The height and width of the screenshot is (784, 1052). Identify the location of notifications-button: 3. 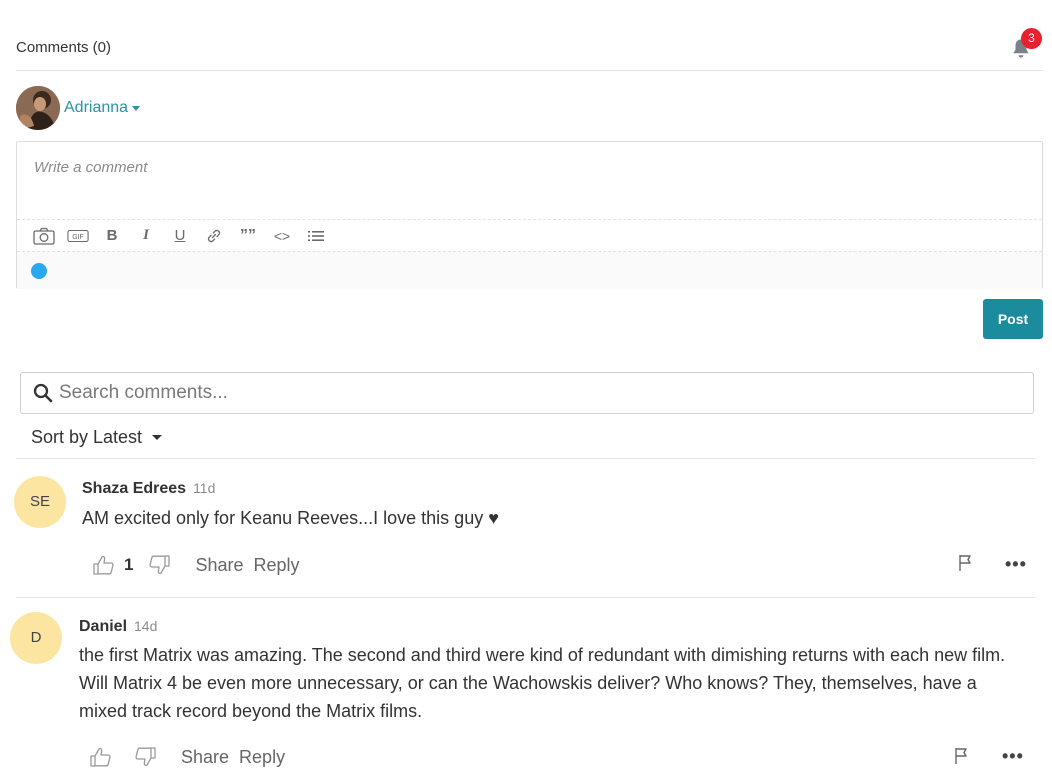
(1026, 44).